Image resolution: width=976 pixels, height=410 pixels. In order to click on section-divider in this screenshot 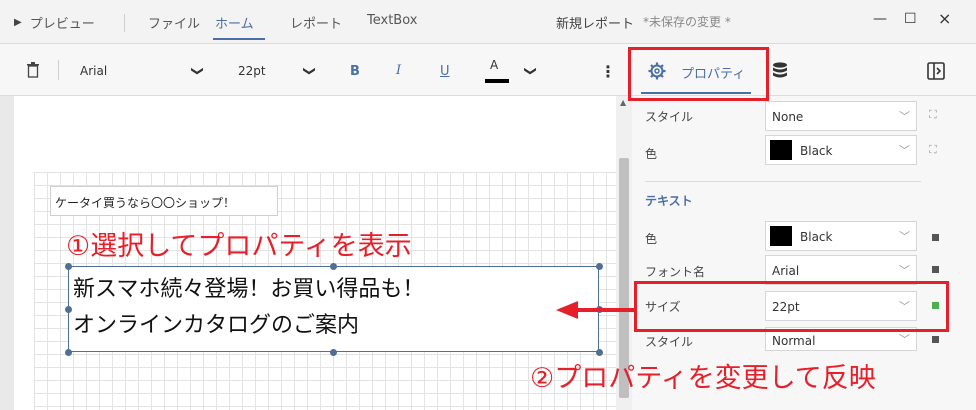, I will do `click(783, 181)`.